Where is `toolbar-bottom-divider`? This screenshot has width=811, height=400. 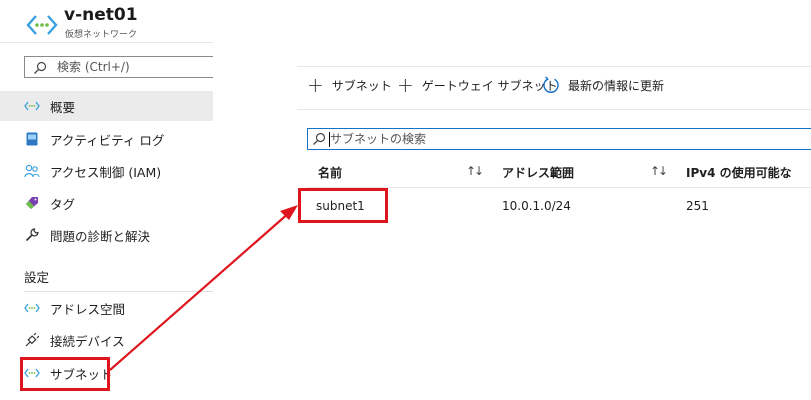
toolbar-bottom-divider is located at coordinates (554, 109).